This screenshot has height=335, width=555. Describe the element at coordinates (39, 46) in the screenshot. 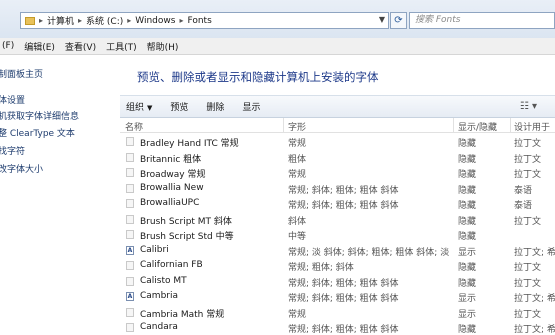

I see `menu-edit: 编辑(E)` at that location.